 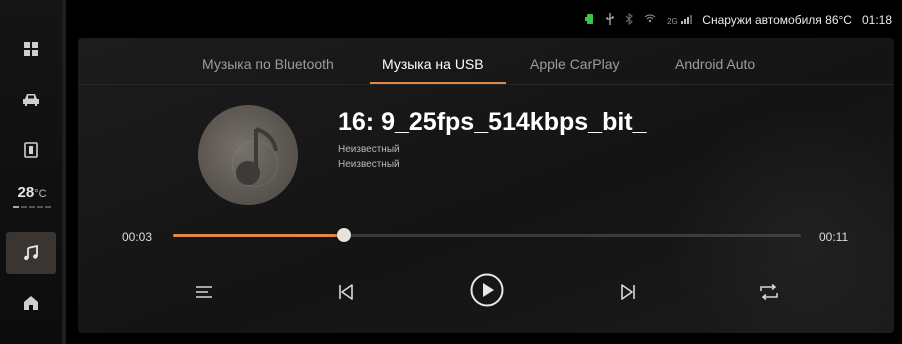 I want to click on temperature-unit: °C, so click(x=40, y=194).